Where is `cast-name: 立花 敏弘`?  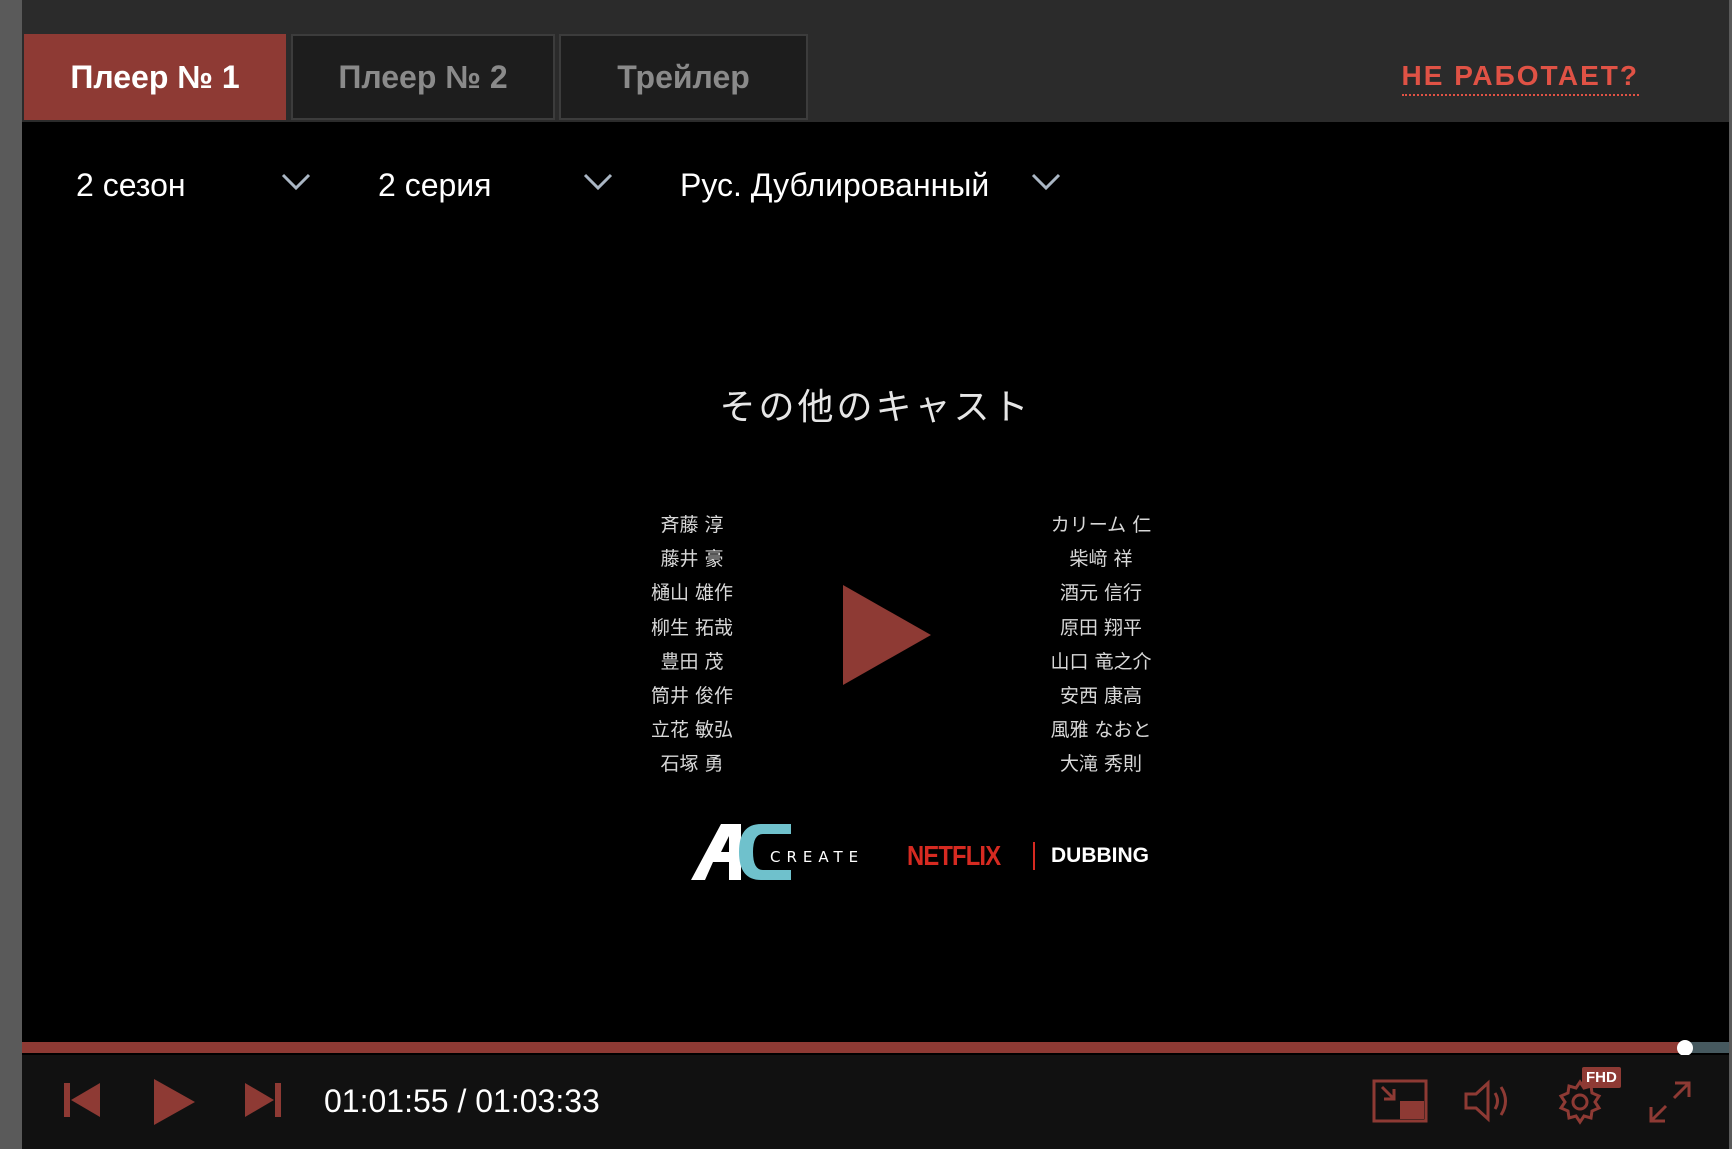 cast-name: 立花 敏弘 is located at coordinates (692, 730).